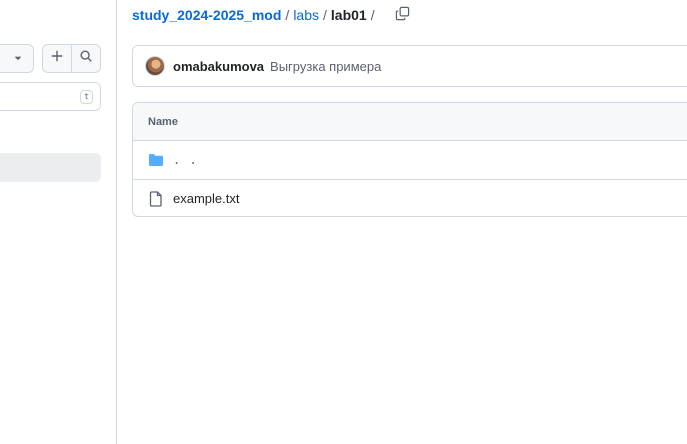  Describe the element at coordinates (86, 97) in the screenshot. I see `keyboard-shortcut-hint: t` at that location.